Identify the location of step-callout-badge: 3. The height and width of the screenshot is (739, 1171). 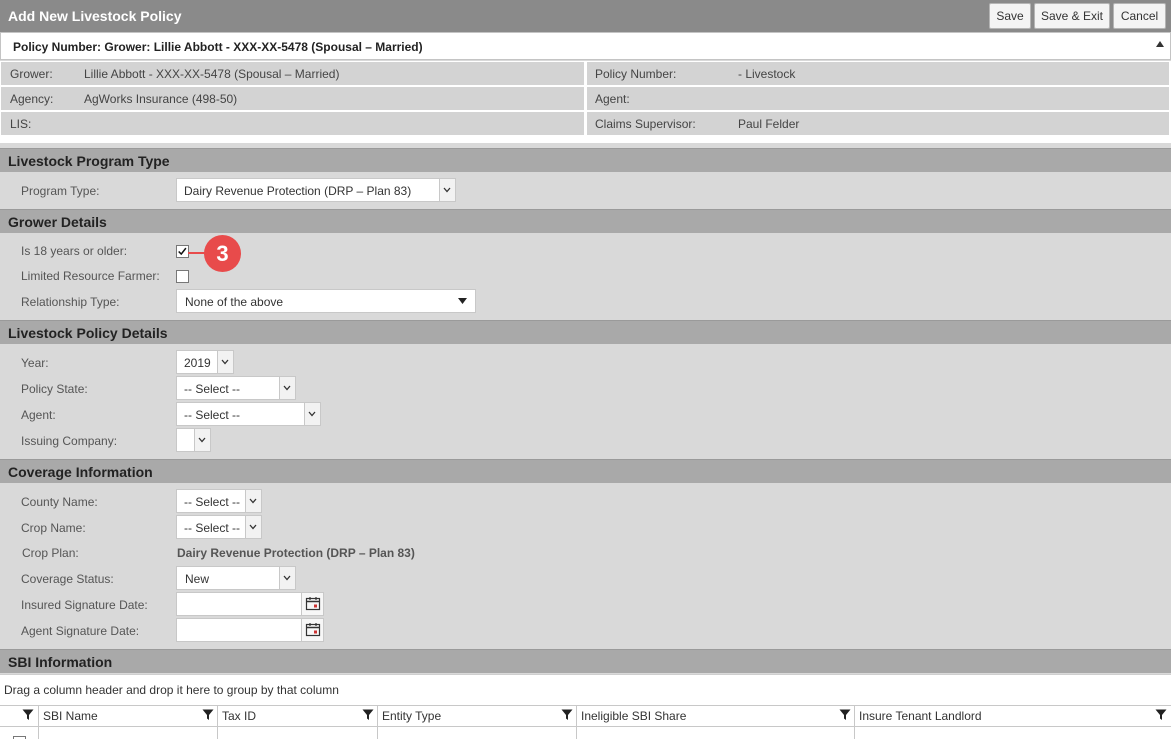
(222, 253).